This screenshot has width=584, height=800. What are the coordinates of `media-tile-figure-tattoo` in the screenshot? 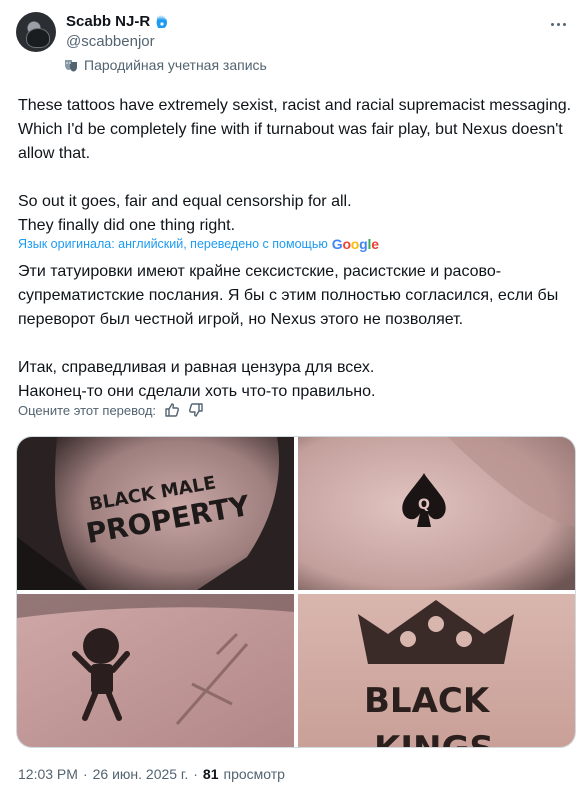 It's located at (155, 670).